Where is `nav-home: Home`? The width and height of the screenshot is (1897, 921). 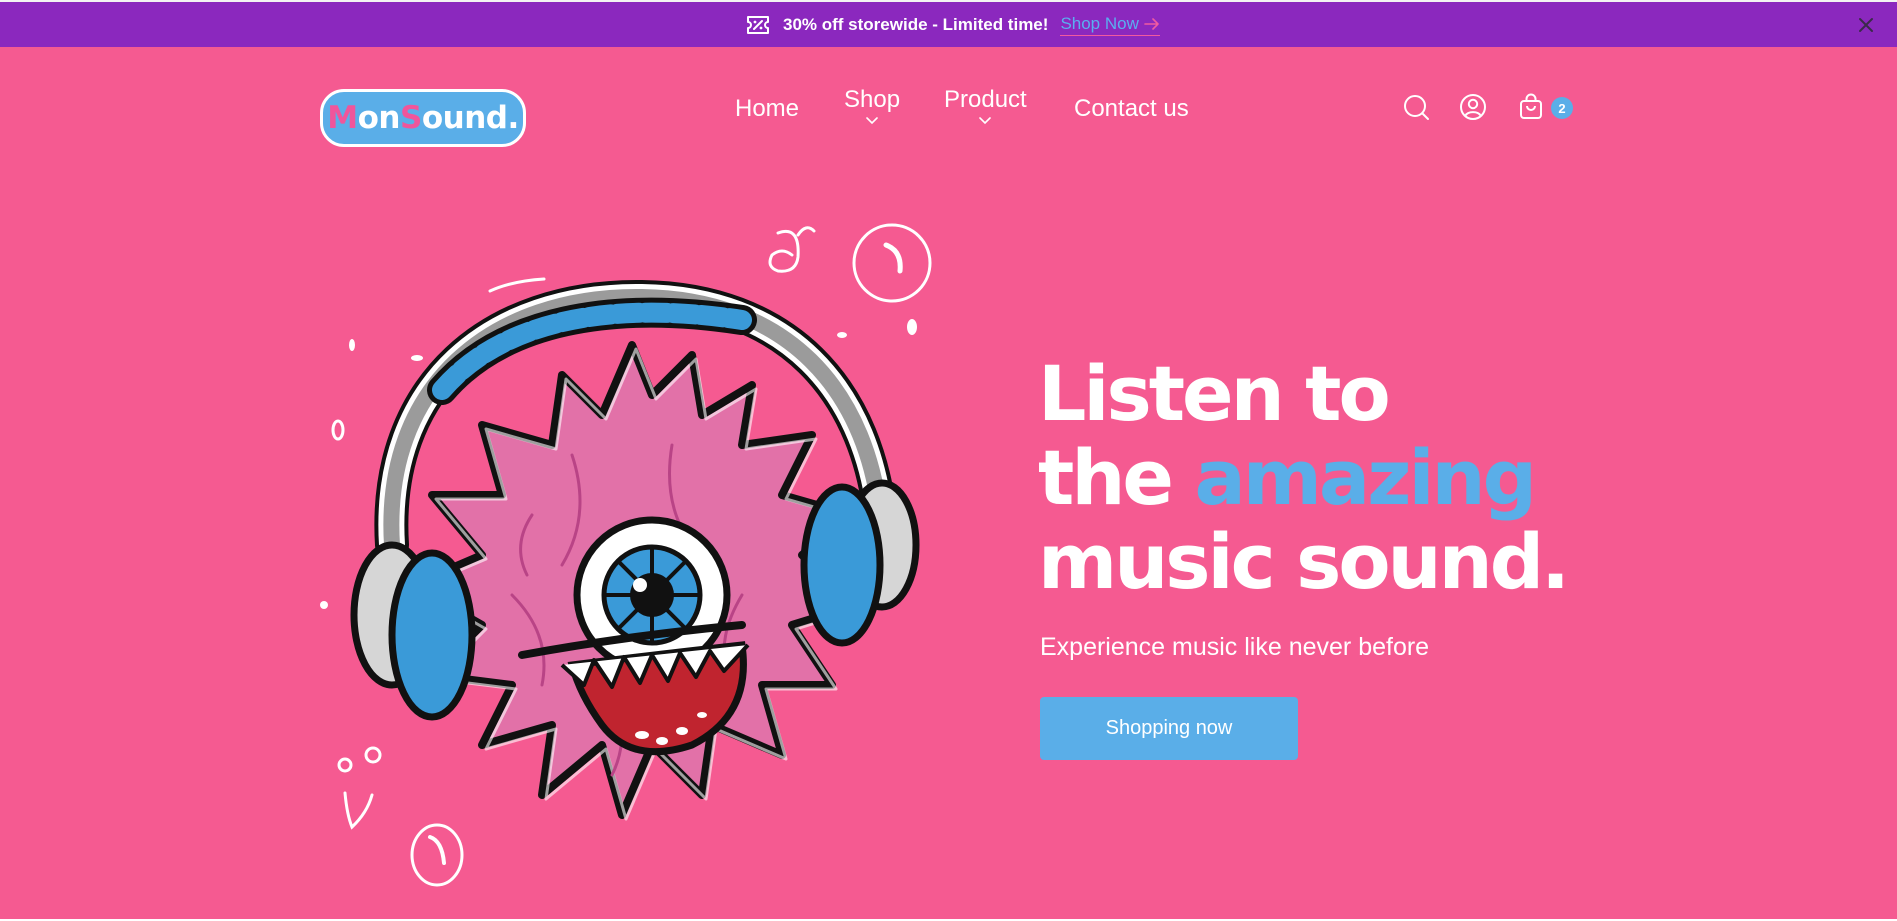 nav-home: Home is located at coordinates (767, 109).